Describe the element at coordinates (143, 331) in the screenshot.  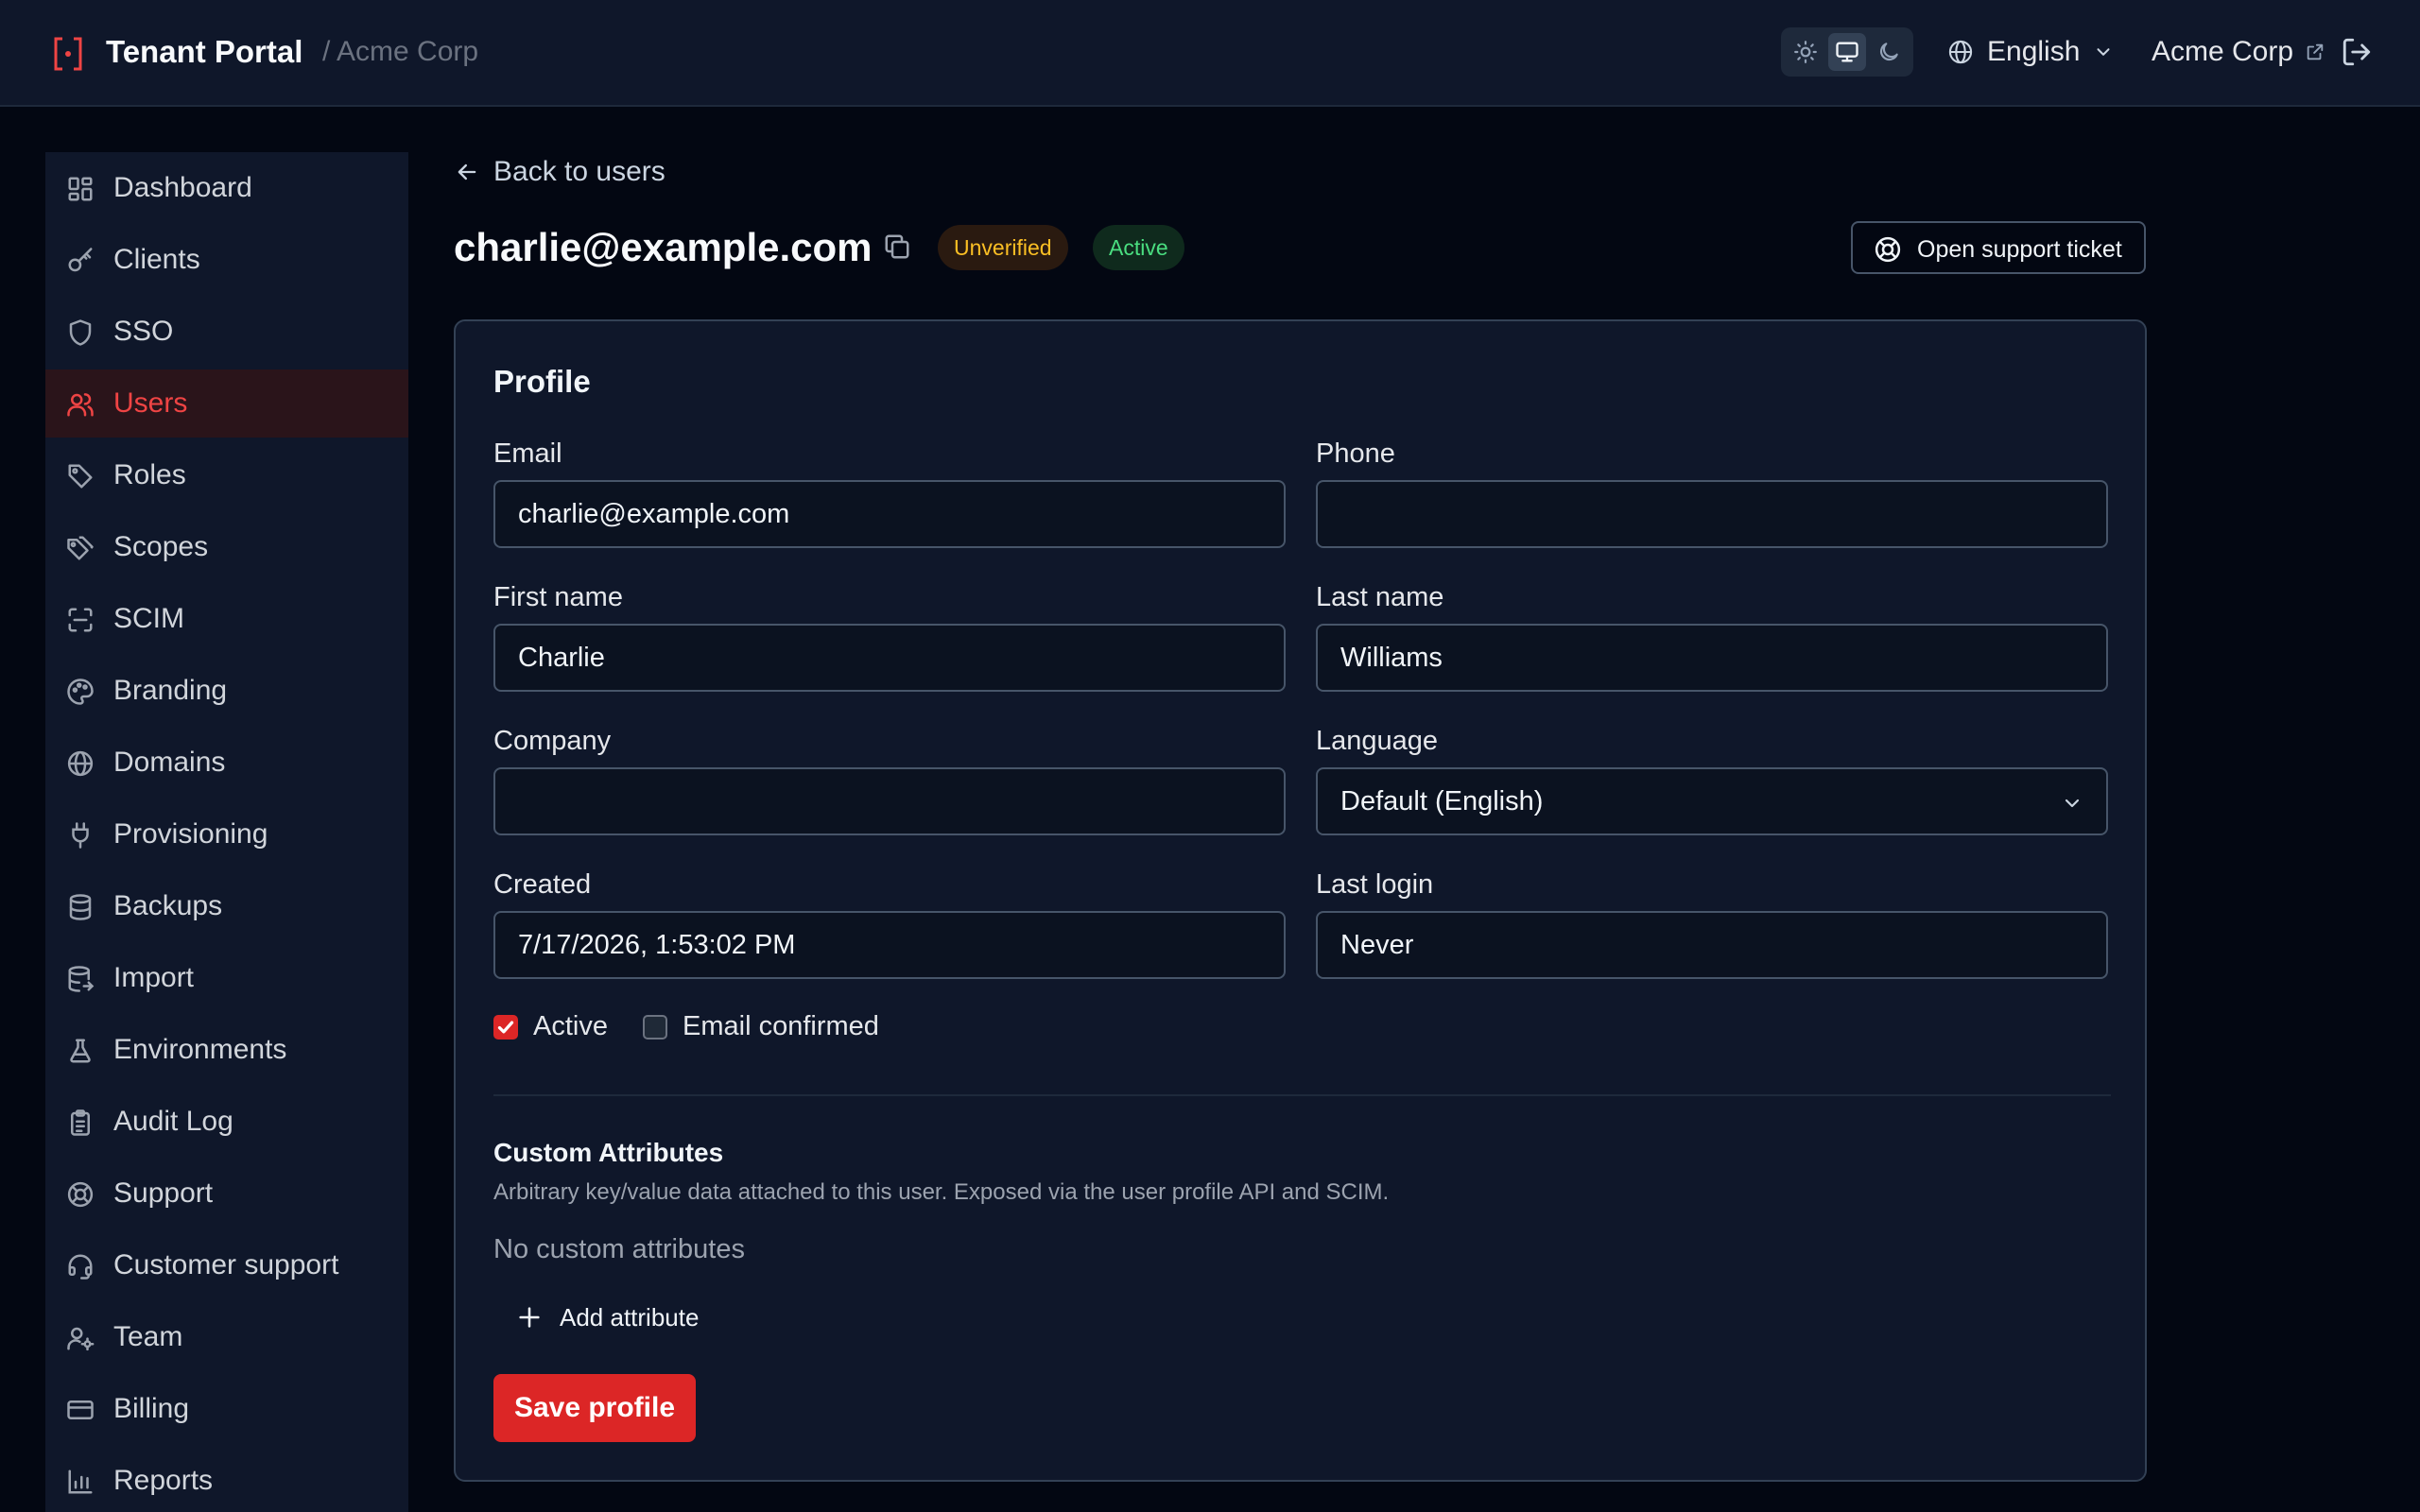
I see `sidebar-item-label: SSO` at that location.